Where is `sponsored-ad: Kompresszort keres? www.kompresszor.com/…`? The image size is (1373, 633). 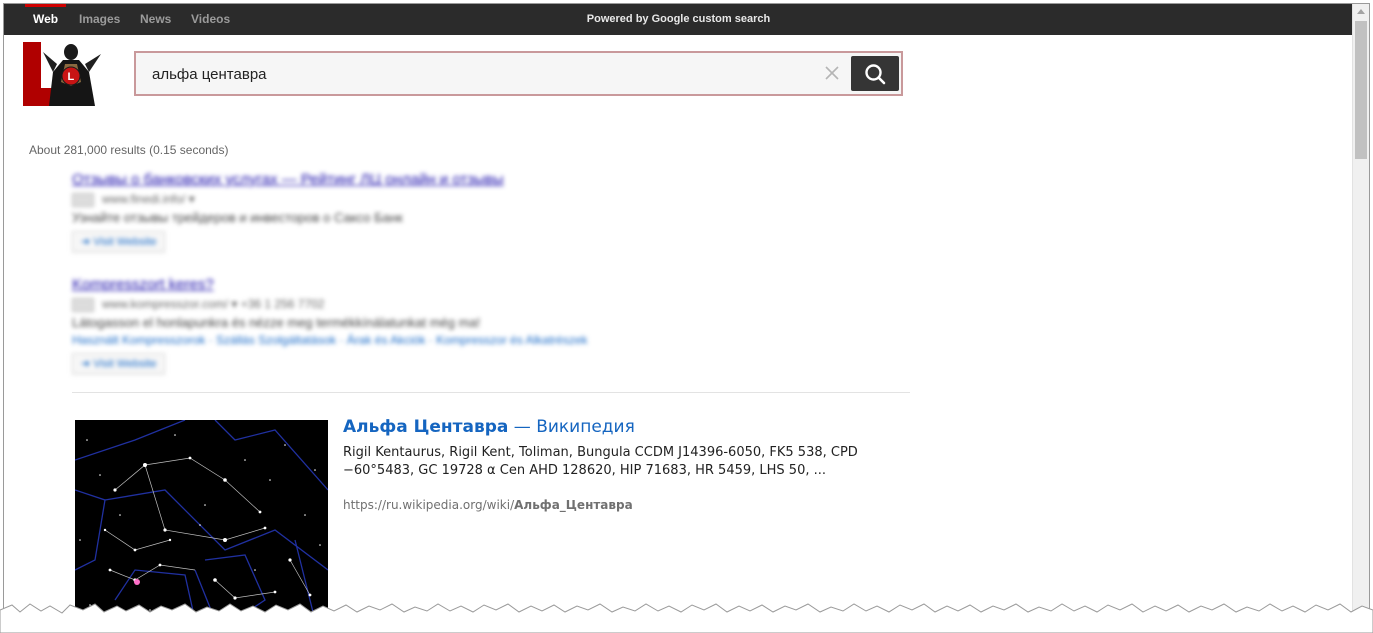 sponsored-ad: Kompresszort keres? www.kompresszor.com/… is located at coordinates (330, 325).